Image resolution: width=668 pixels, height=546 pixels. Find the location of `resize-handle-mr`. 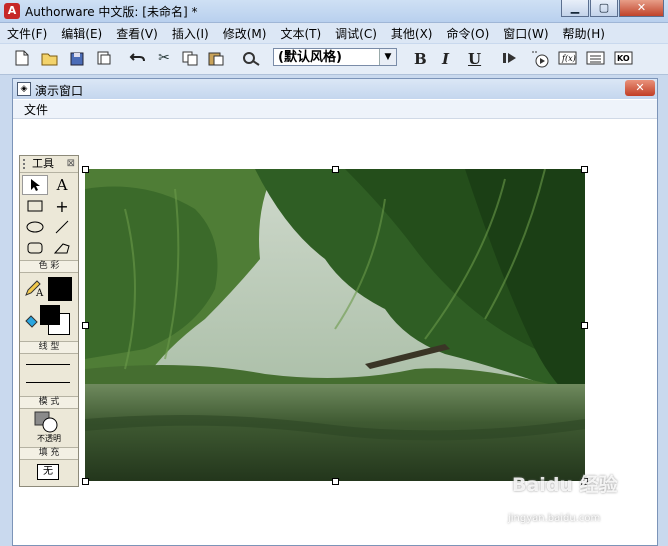

resize-handle-mr is located at coordinates (584, 325).